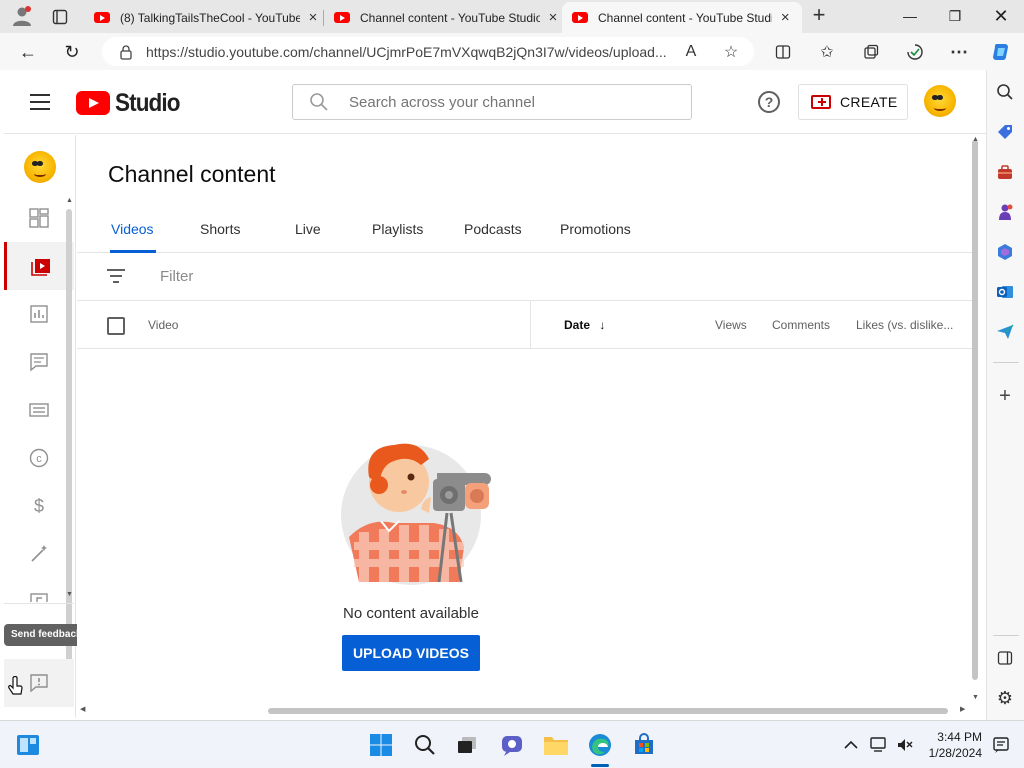 The width and height of the screenshot is (1024, 768). I want to click on nav-scroll-up-icon: ▲, so click(69, 200).